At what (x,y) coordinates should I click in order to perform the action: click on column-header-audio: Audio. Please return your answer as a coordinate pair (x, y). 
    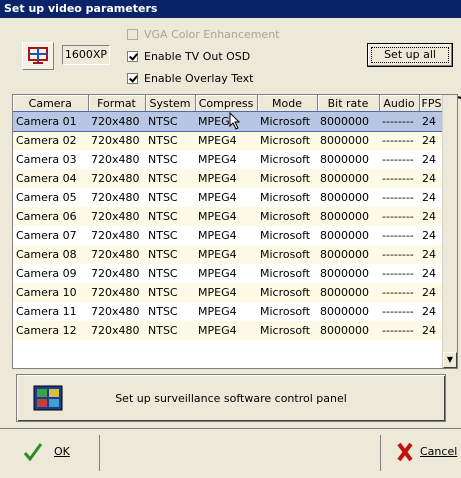
    Looking at the image, I should click on (399, 103).